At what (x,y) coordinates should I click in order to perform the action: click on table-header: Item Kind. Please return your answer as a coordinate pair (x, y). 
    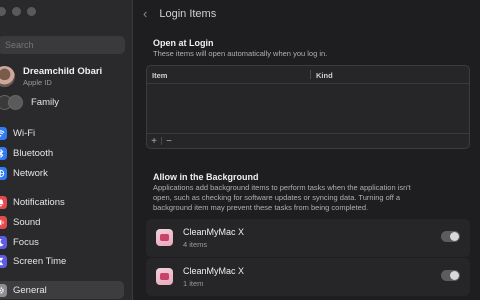
    Looking at the image, I should click on (308, 75).